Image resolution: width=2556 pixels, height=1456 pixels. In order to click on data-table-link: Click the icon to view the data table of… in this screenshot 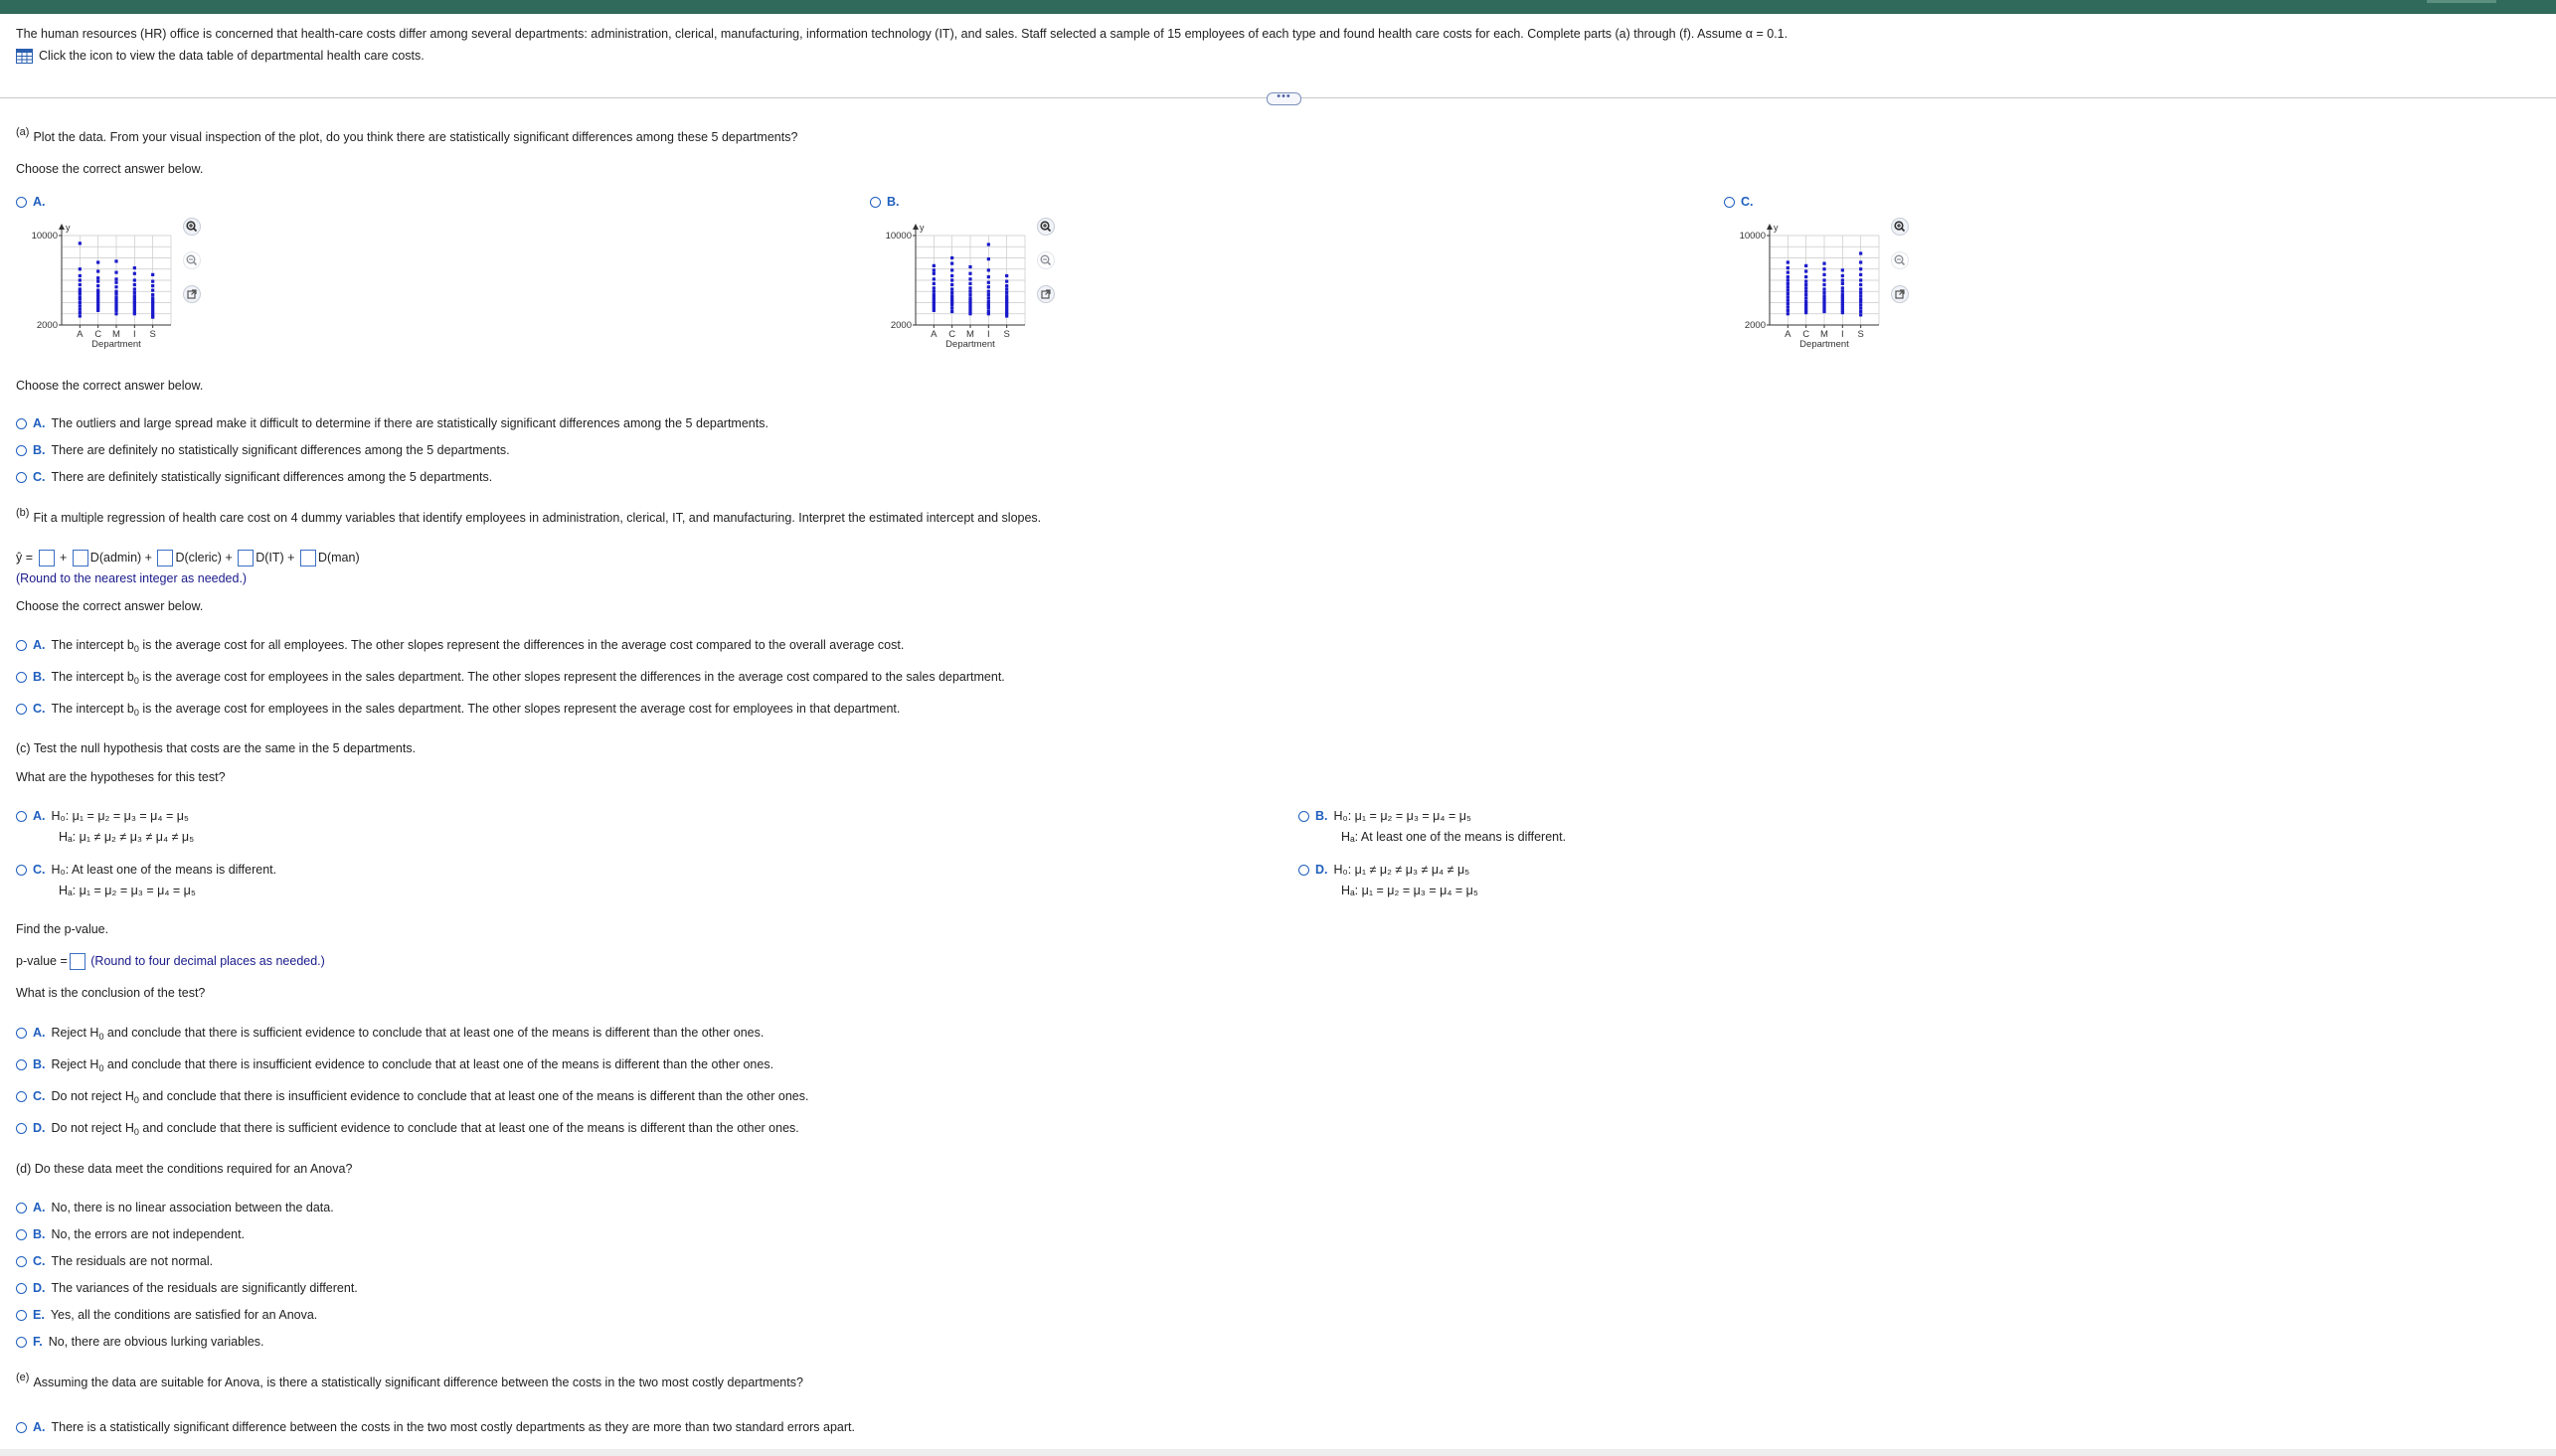, I will do `click(220, 57)`.